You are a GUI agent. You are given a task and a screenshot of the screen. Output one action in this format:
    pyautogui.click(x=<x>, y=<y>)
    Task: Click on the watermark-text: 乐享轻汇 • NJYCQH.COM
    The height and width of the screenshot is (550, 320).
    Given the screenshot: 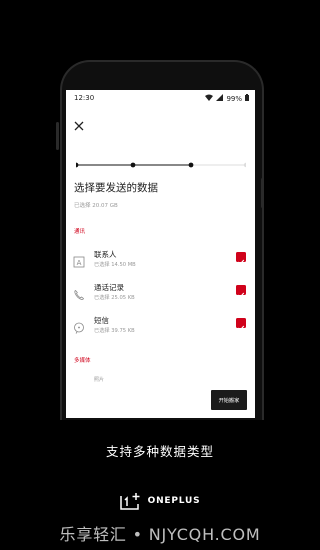 What is the action you would take?
    pyautogui.click(x=160, y=534)
    